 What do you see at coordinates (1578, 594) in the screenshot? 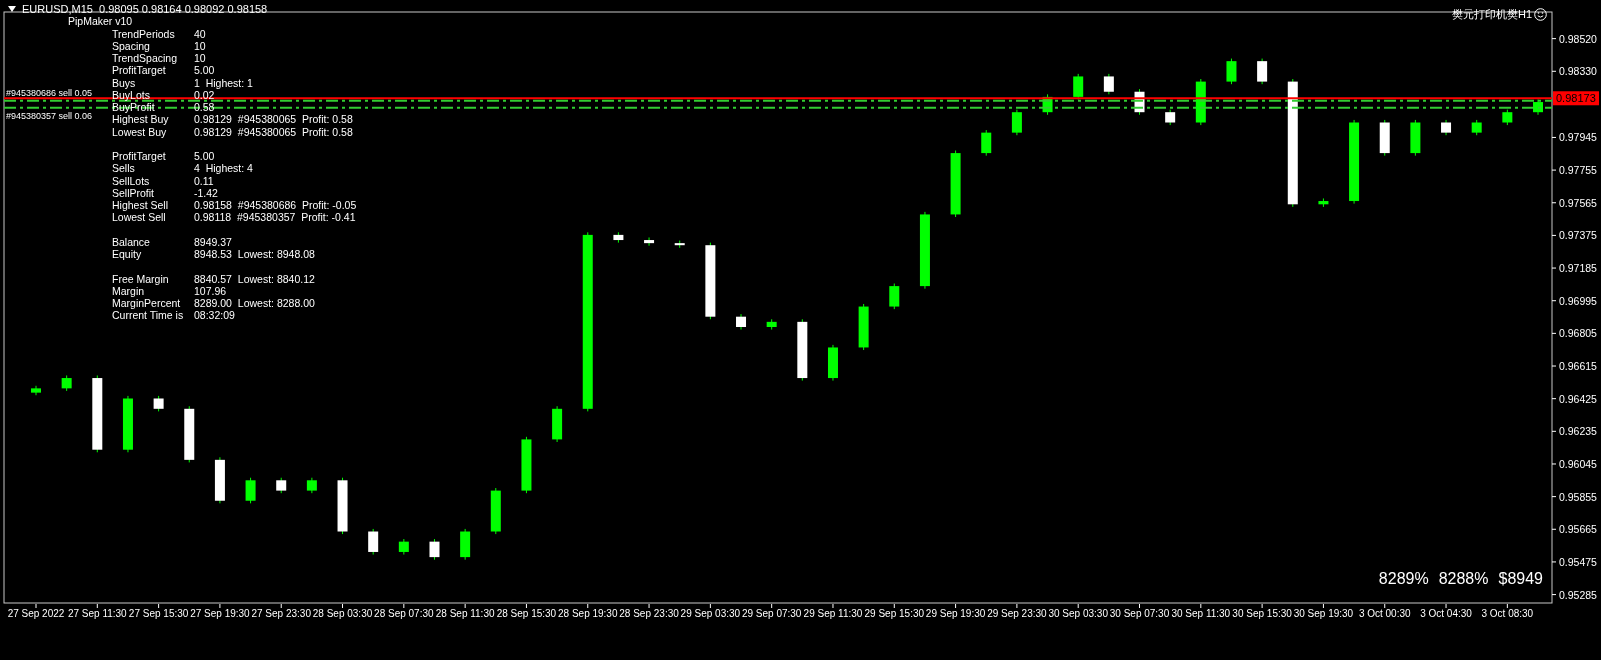
I see `price-label: 0.95285` at bounding box center [1578, 594].